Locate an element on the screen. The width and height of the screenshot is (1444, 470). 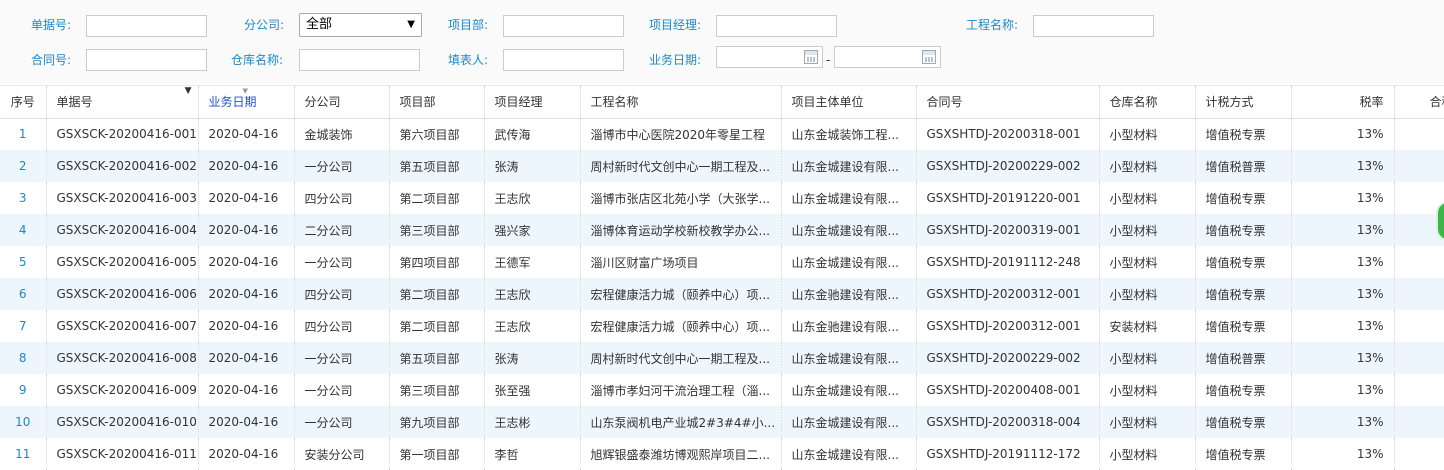
cell-doc-no: GSXSCK-20200416-005 is located at coordinates (122, 262).